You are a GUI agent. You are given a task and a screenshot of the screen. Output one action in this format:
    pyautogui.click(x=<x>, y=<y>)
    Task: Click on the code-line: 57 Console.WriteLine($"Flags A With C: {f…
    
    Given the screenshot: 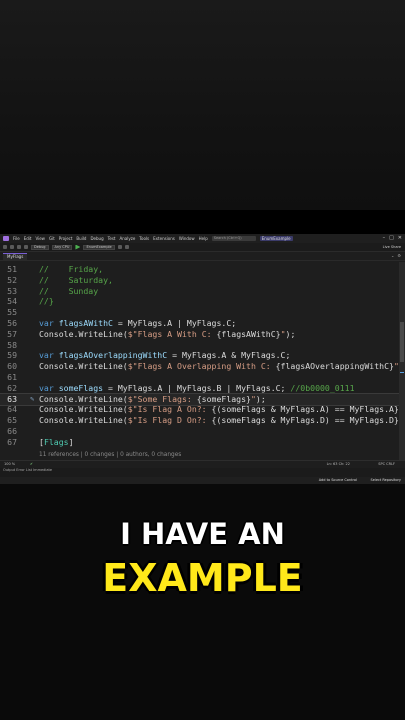 What is the action you would take?
    pyautogui.click(x=202, y=334)
    